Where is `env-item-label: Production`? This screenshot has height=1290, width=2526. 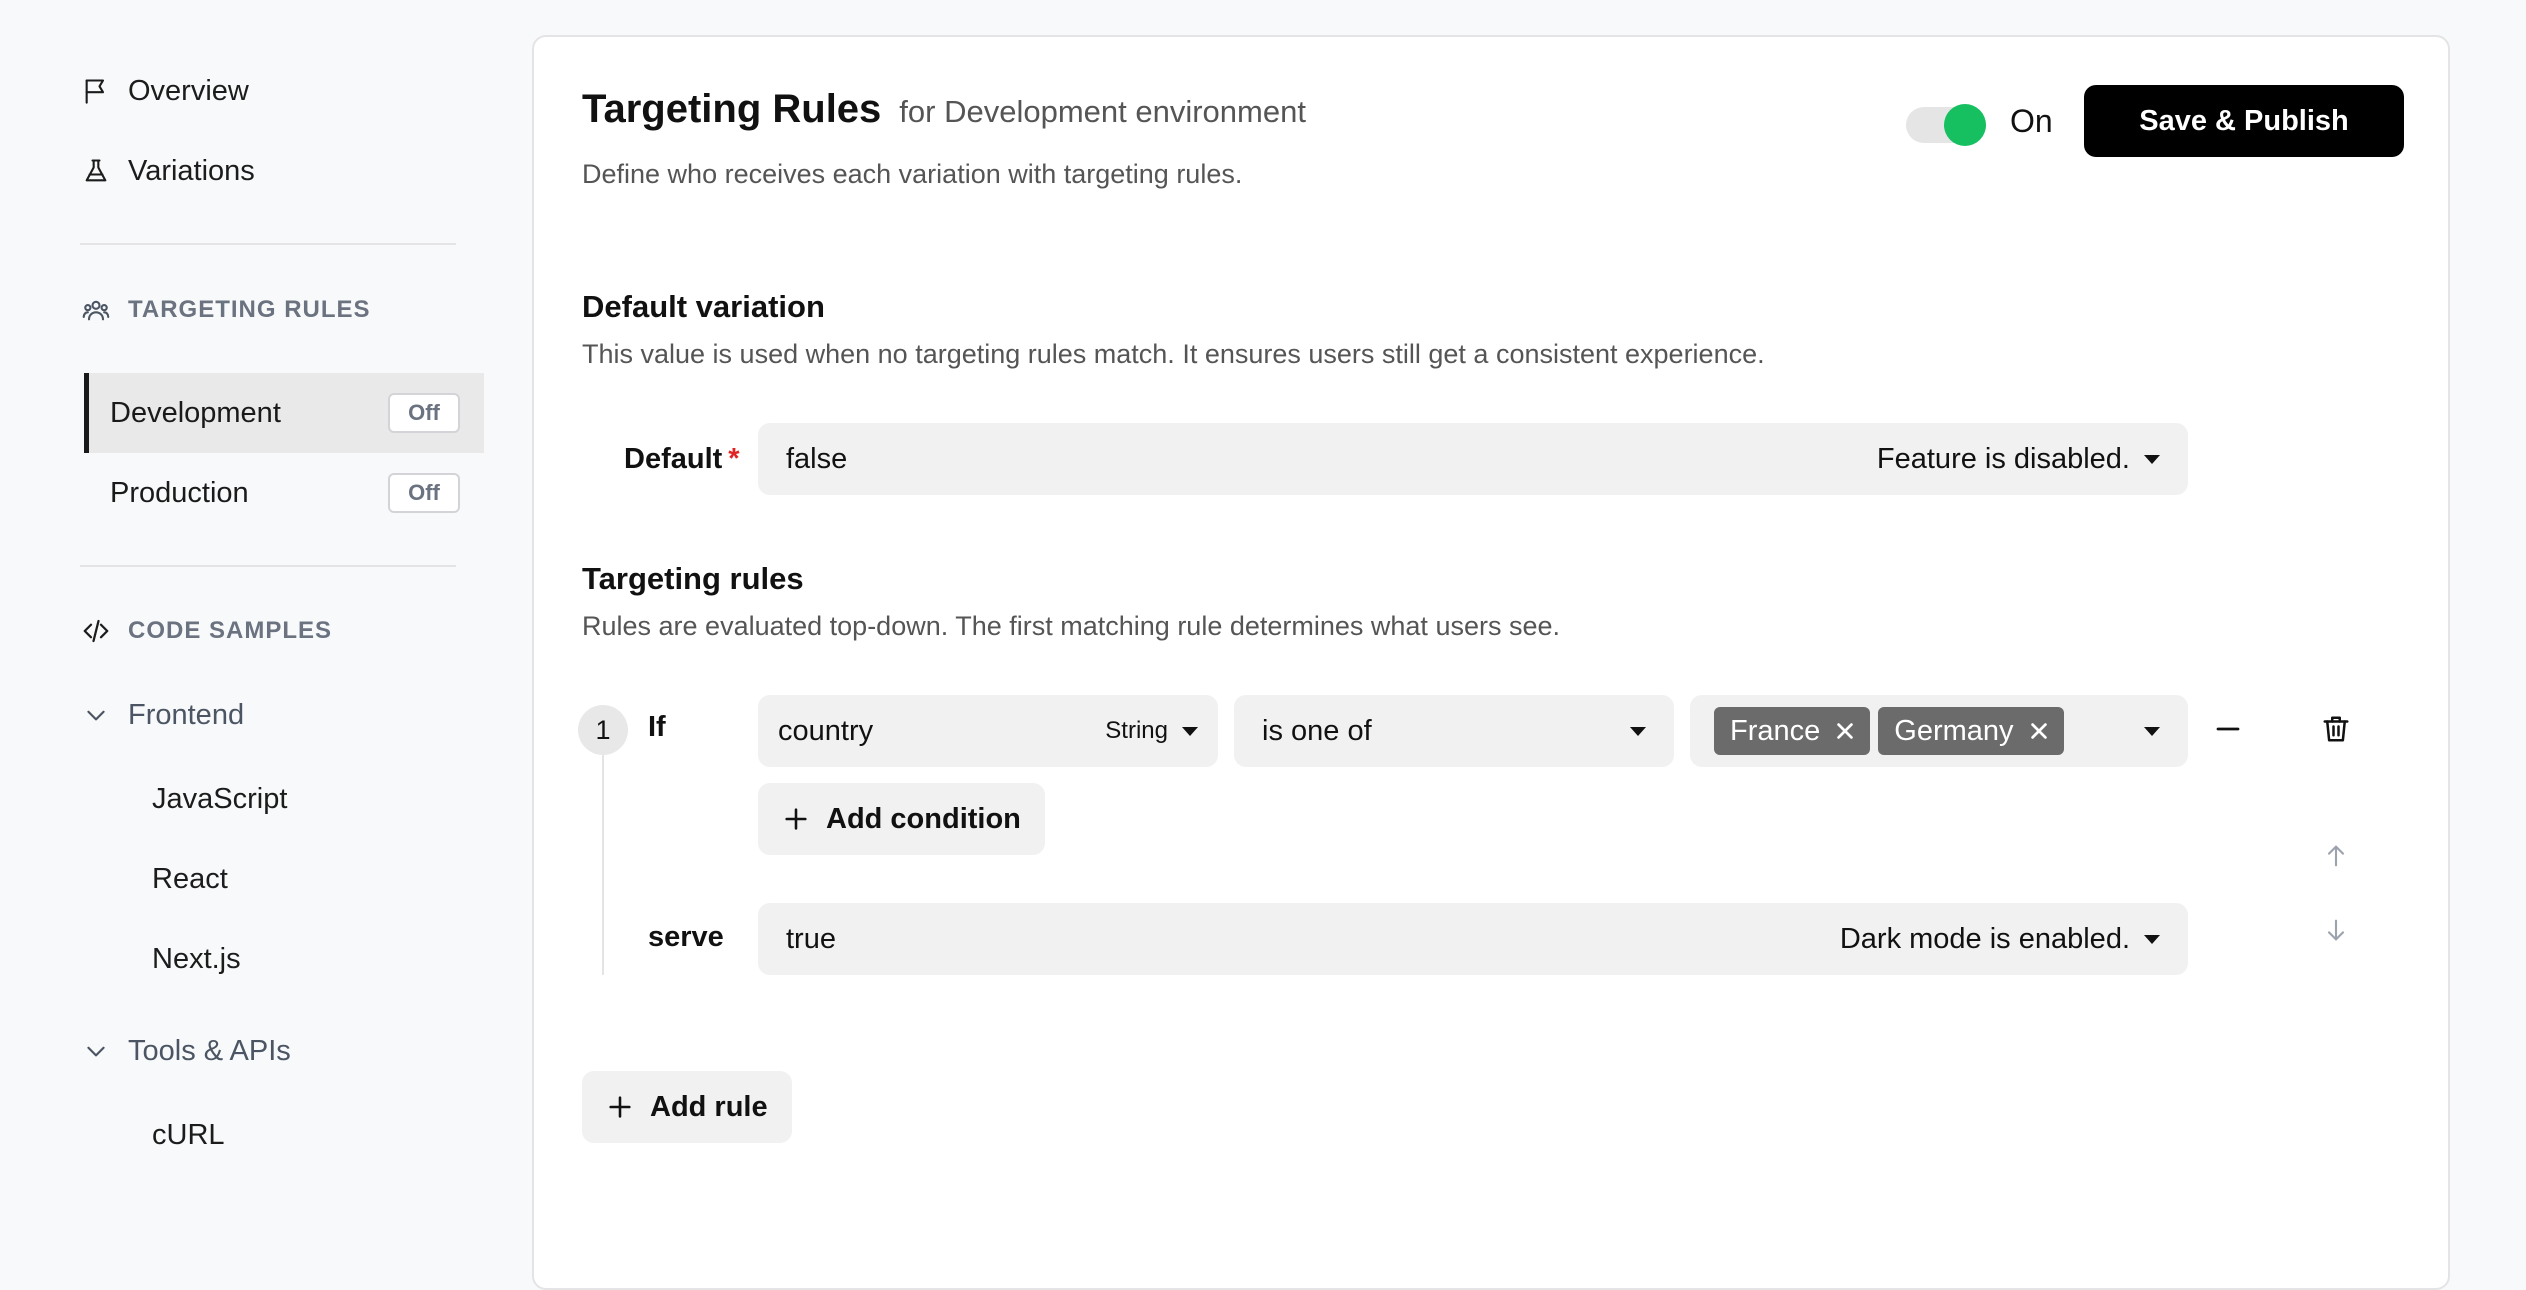
env-item-label: Production is located at coordinates (179, 492).